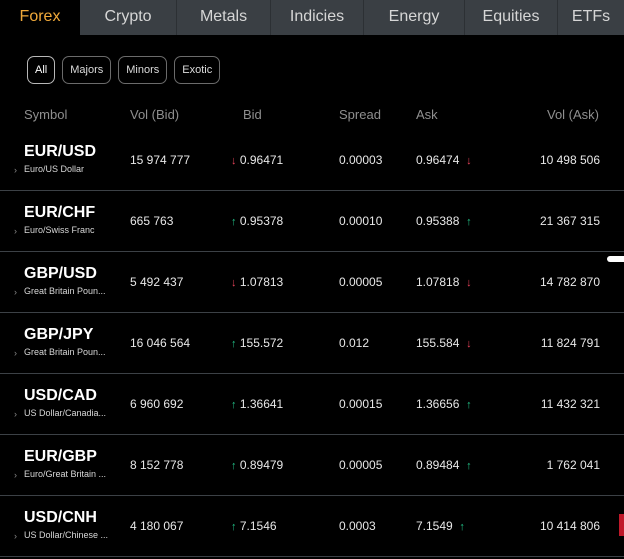 The height and width of the screenshot is (559, 624). I want to click on ask-cell: 1.07818 ↓, so click(444, 282).